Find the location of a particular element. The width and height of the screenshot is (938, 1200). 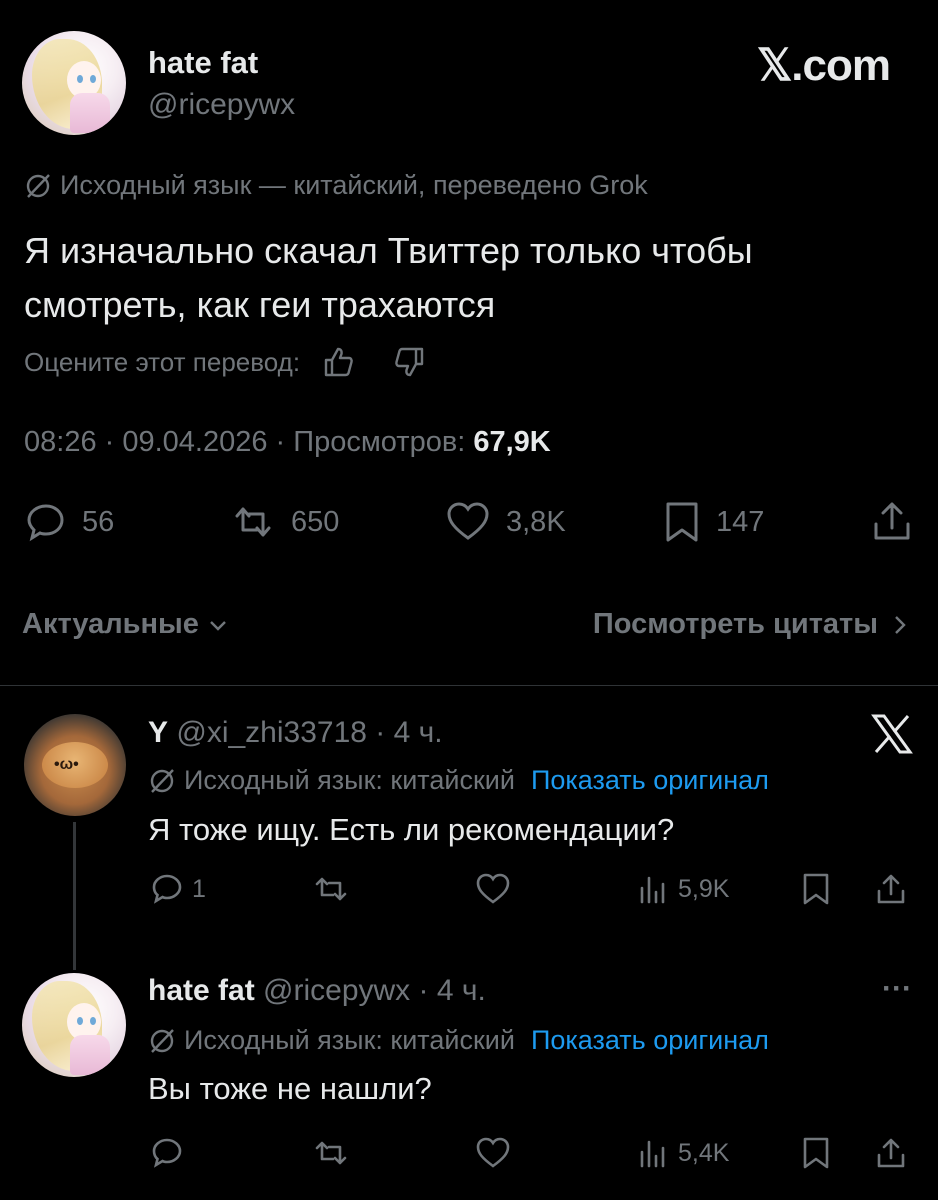

reply-share-button is located at coordinates (891, 889).